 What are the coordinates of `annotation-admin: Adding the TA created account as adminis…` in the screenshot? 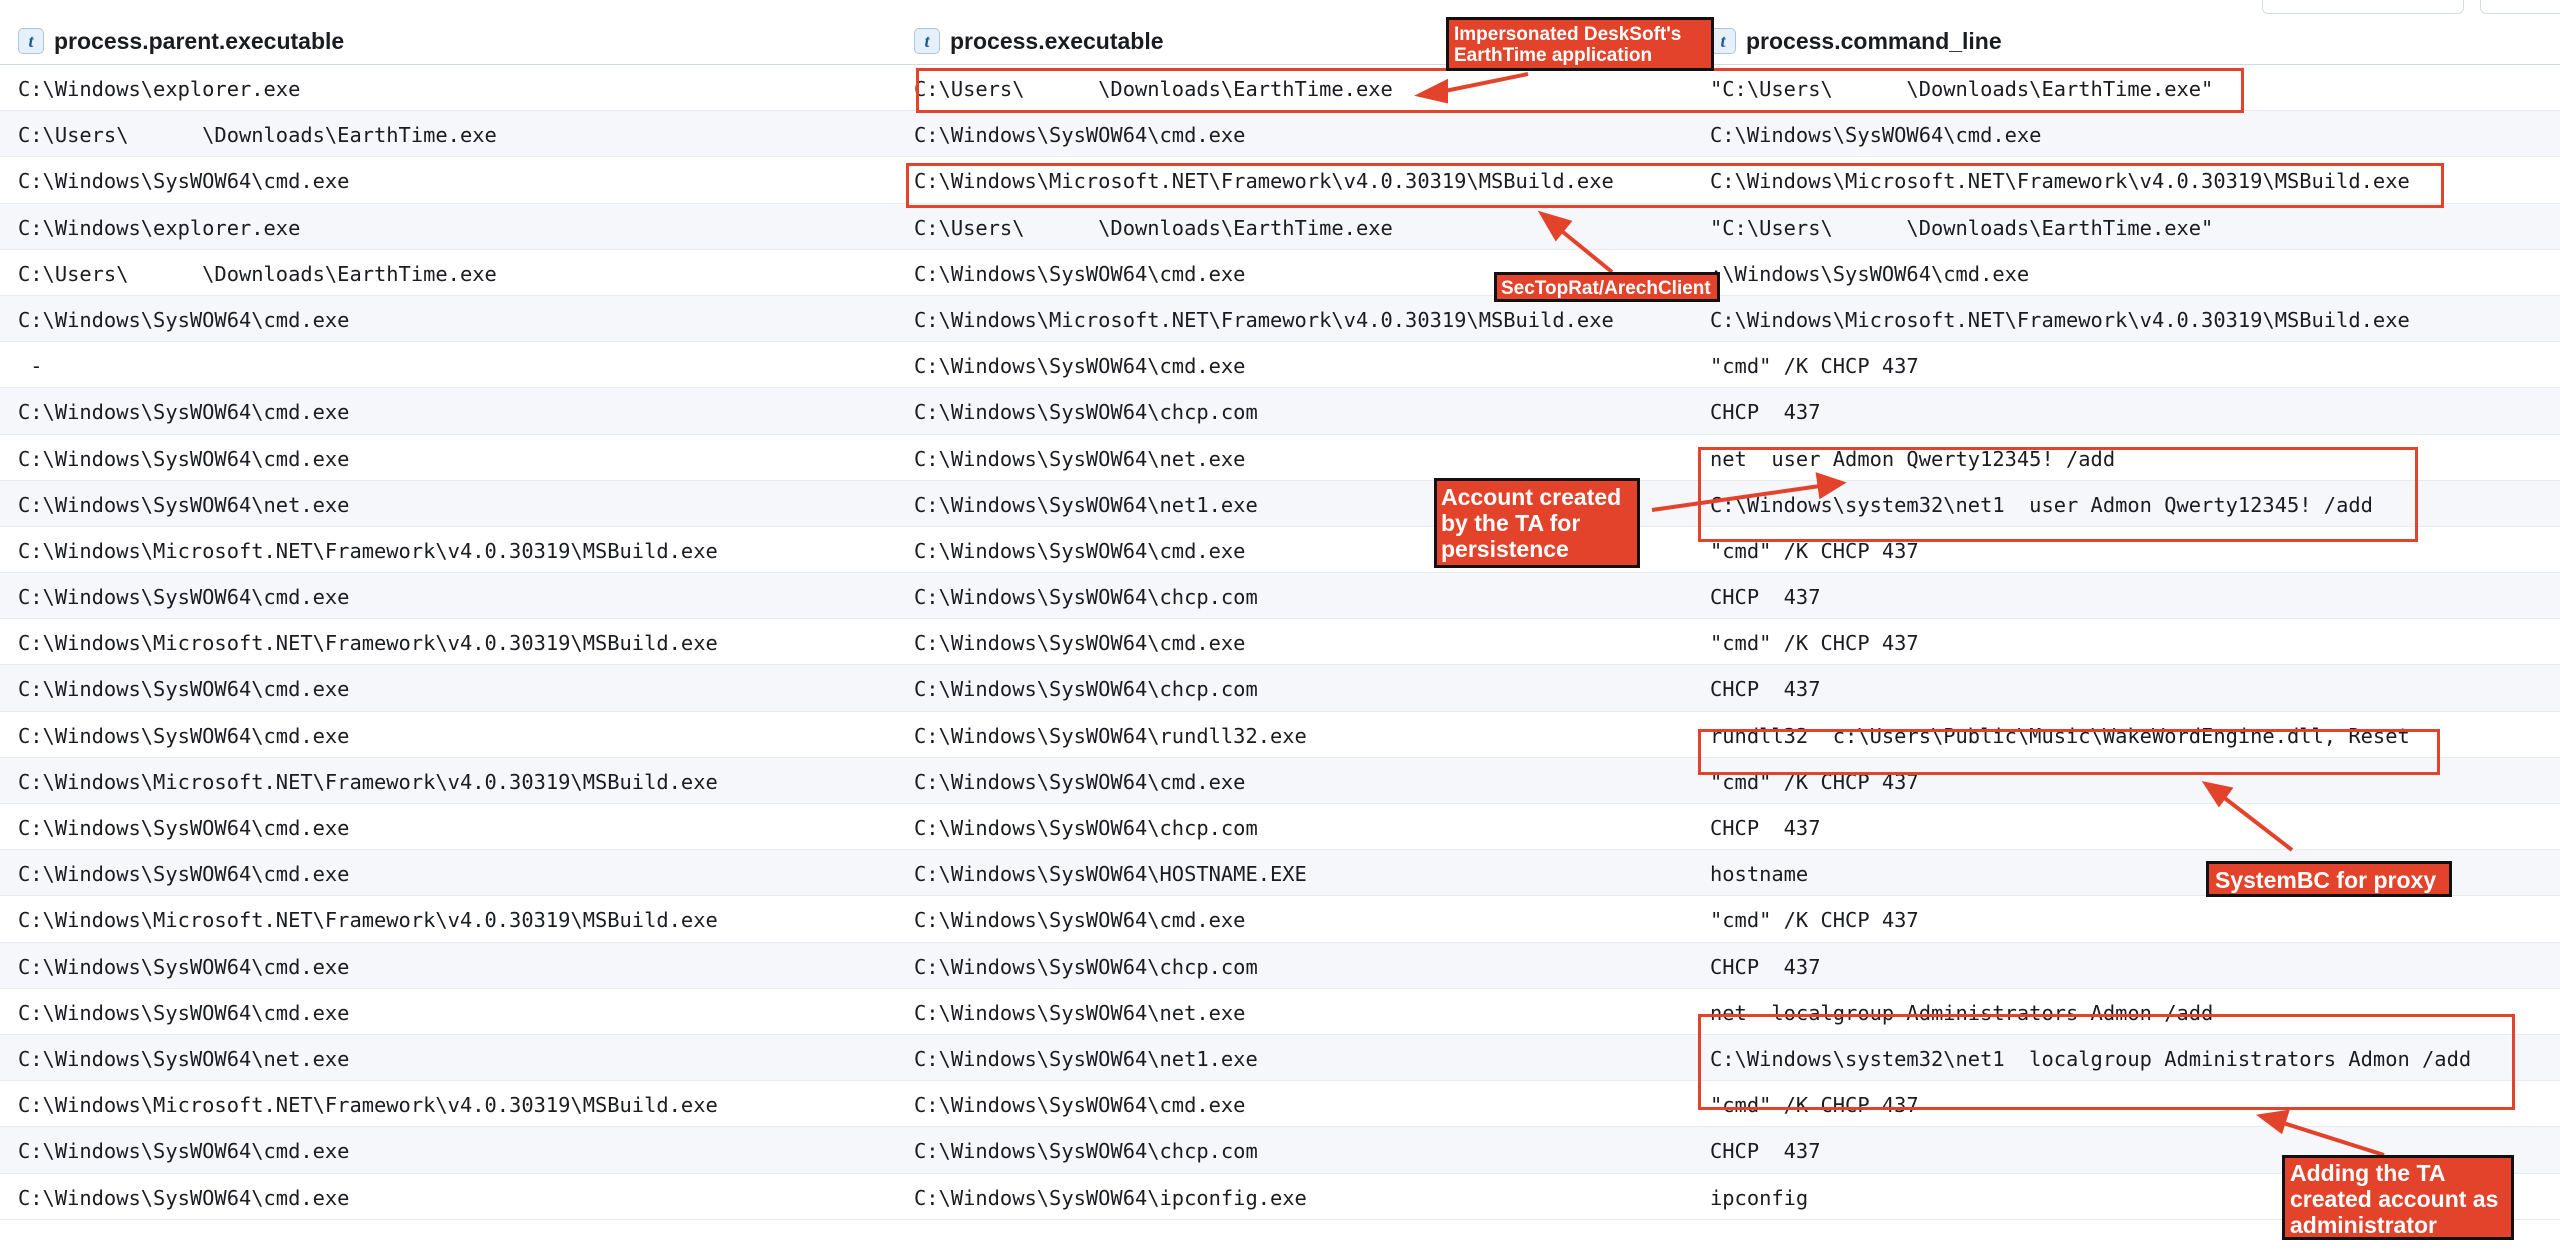 It's located at (2398, 1197).